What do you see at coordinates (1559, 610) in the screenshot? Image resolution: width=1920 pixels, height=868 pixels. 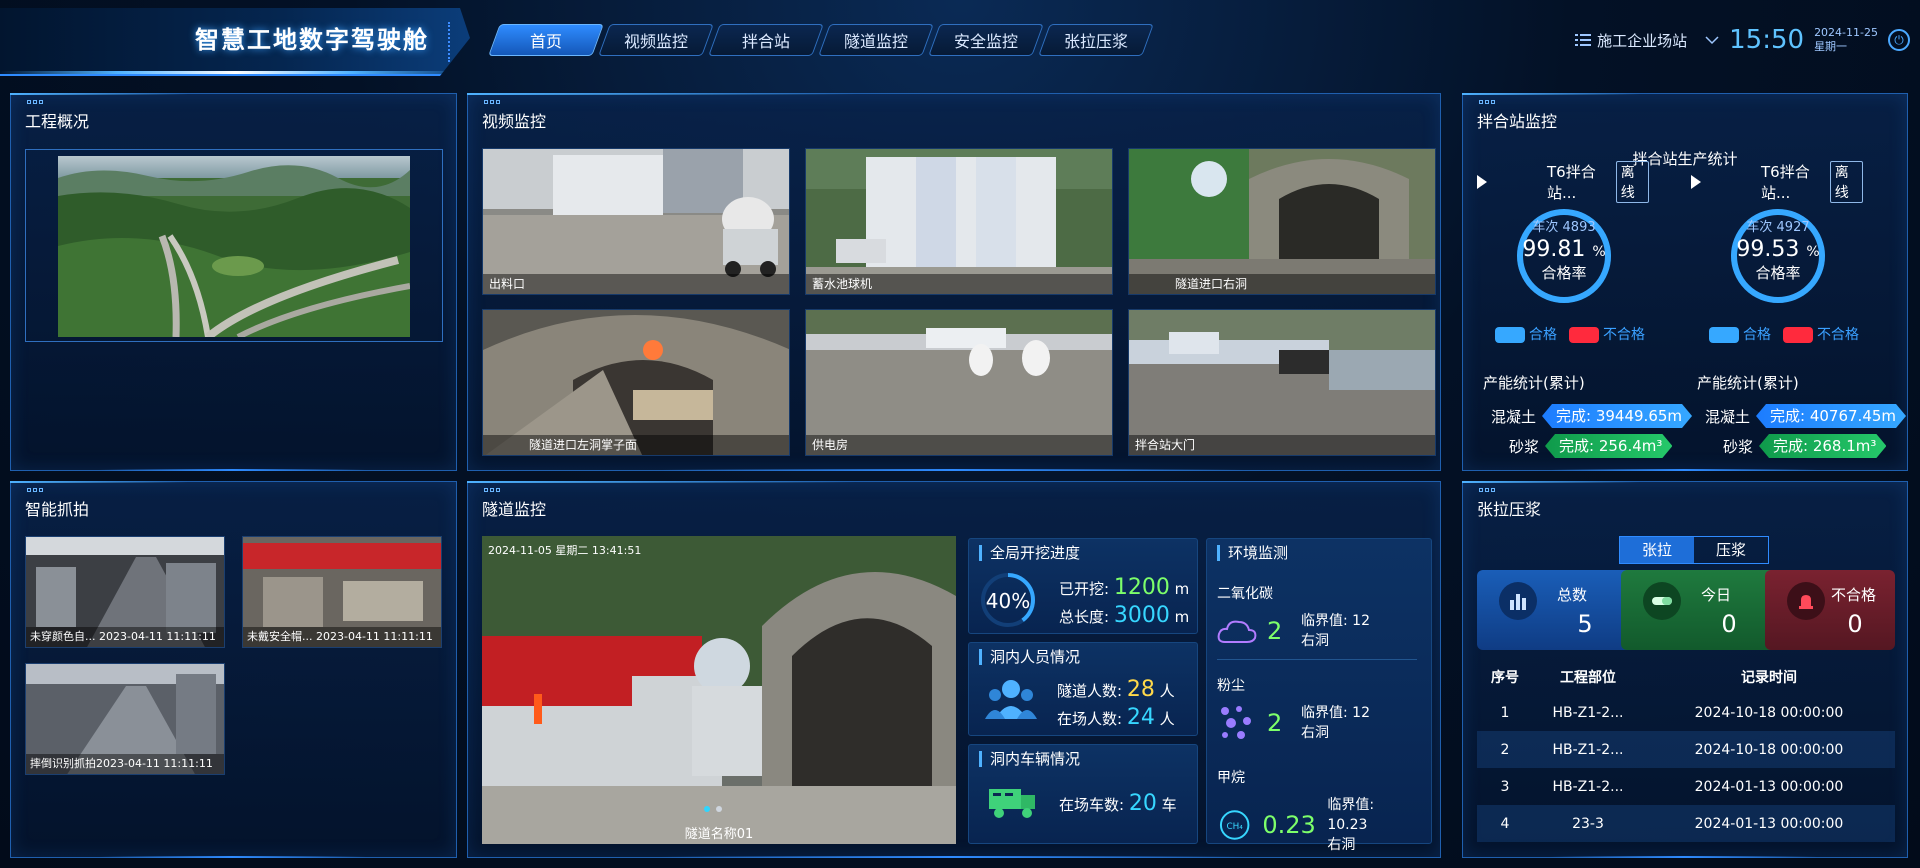 I see `stat-total: 总数 5` at bounding box center [1559, 610].